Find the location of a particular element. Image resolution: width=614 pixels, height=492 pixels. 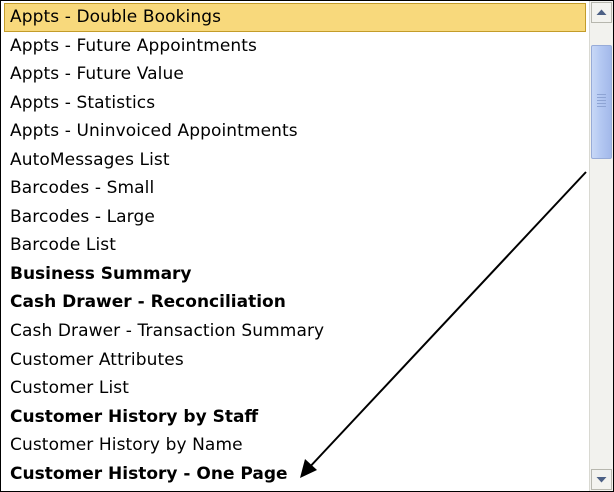

list-item-2: Appts - Future Value is located at coordinates (295, 74).